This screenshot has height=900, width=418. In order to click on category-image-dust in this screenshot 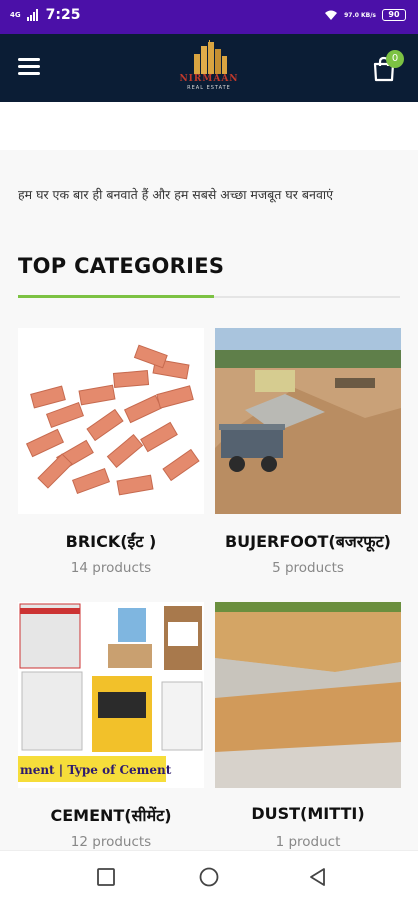, I will do `click(308, 695)`.